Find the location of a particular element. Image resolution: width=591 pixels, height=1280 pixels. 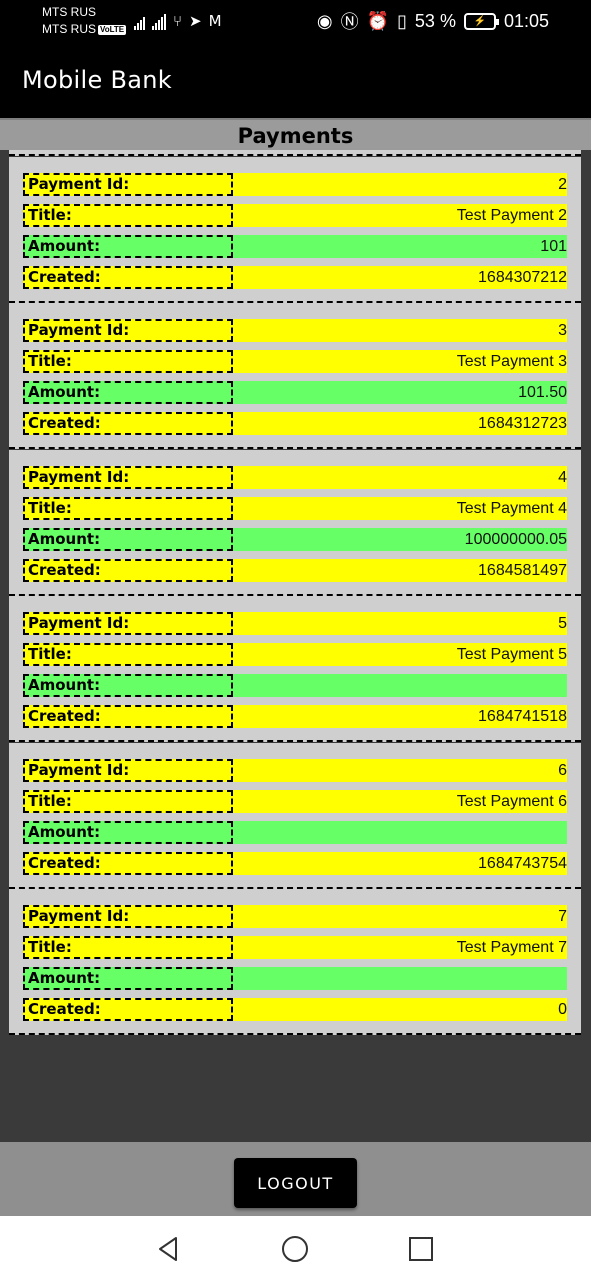

payment-created-row: Created: 1684312723 is located at coordinates (295, 423).